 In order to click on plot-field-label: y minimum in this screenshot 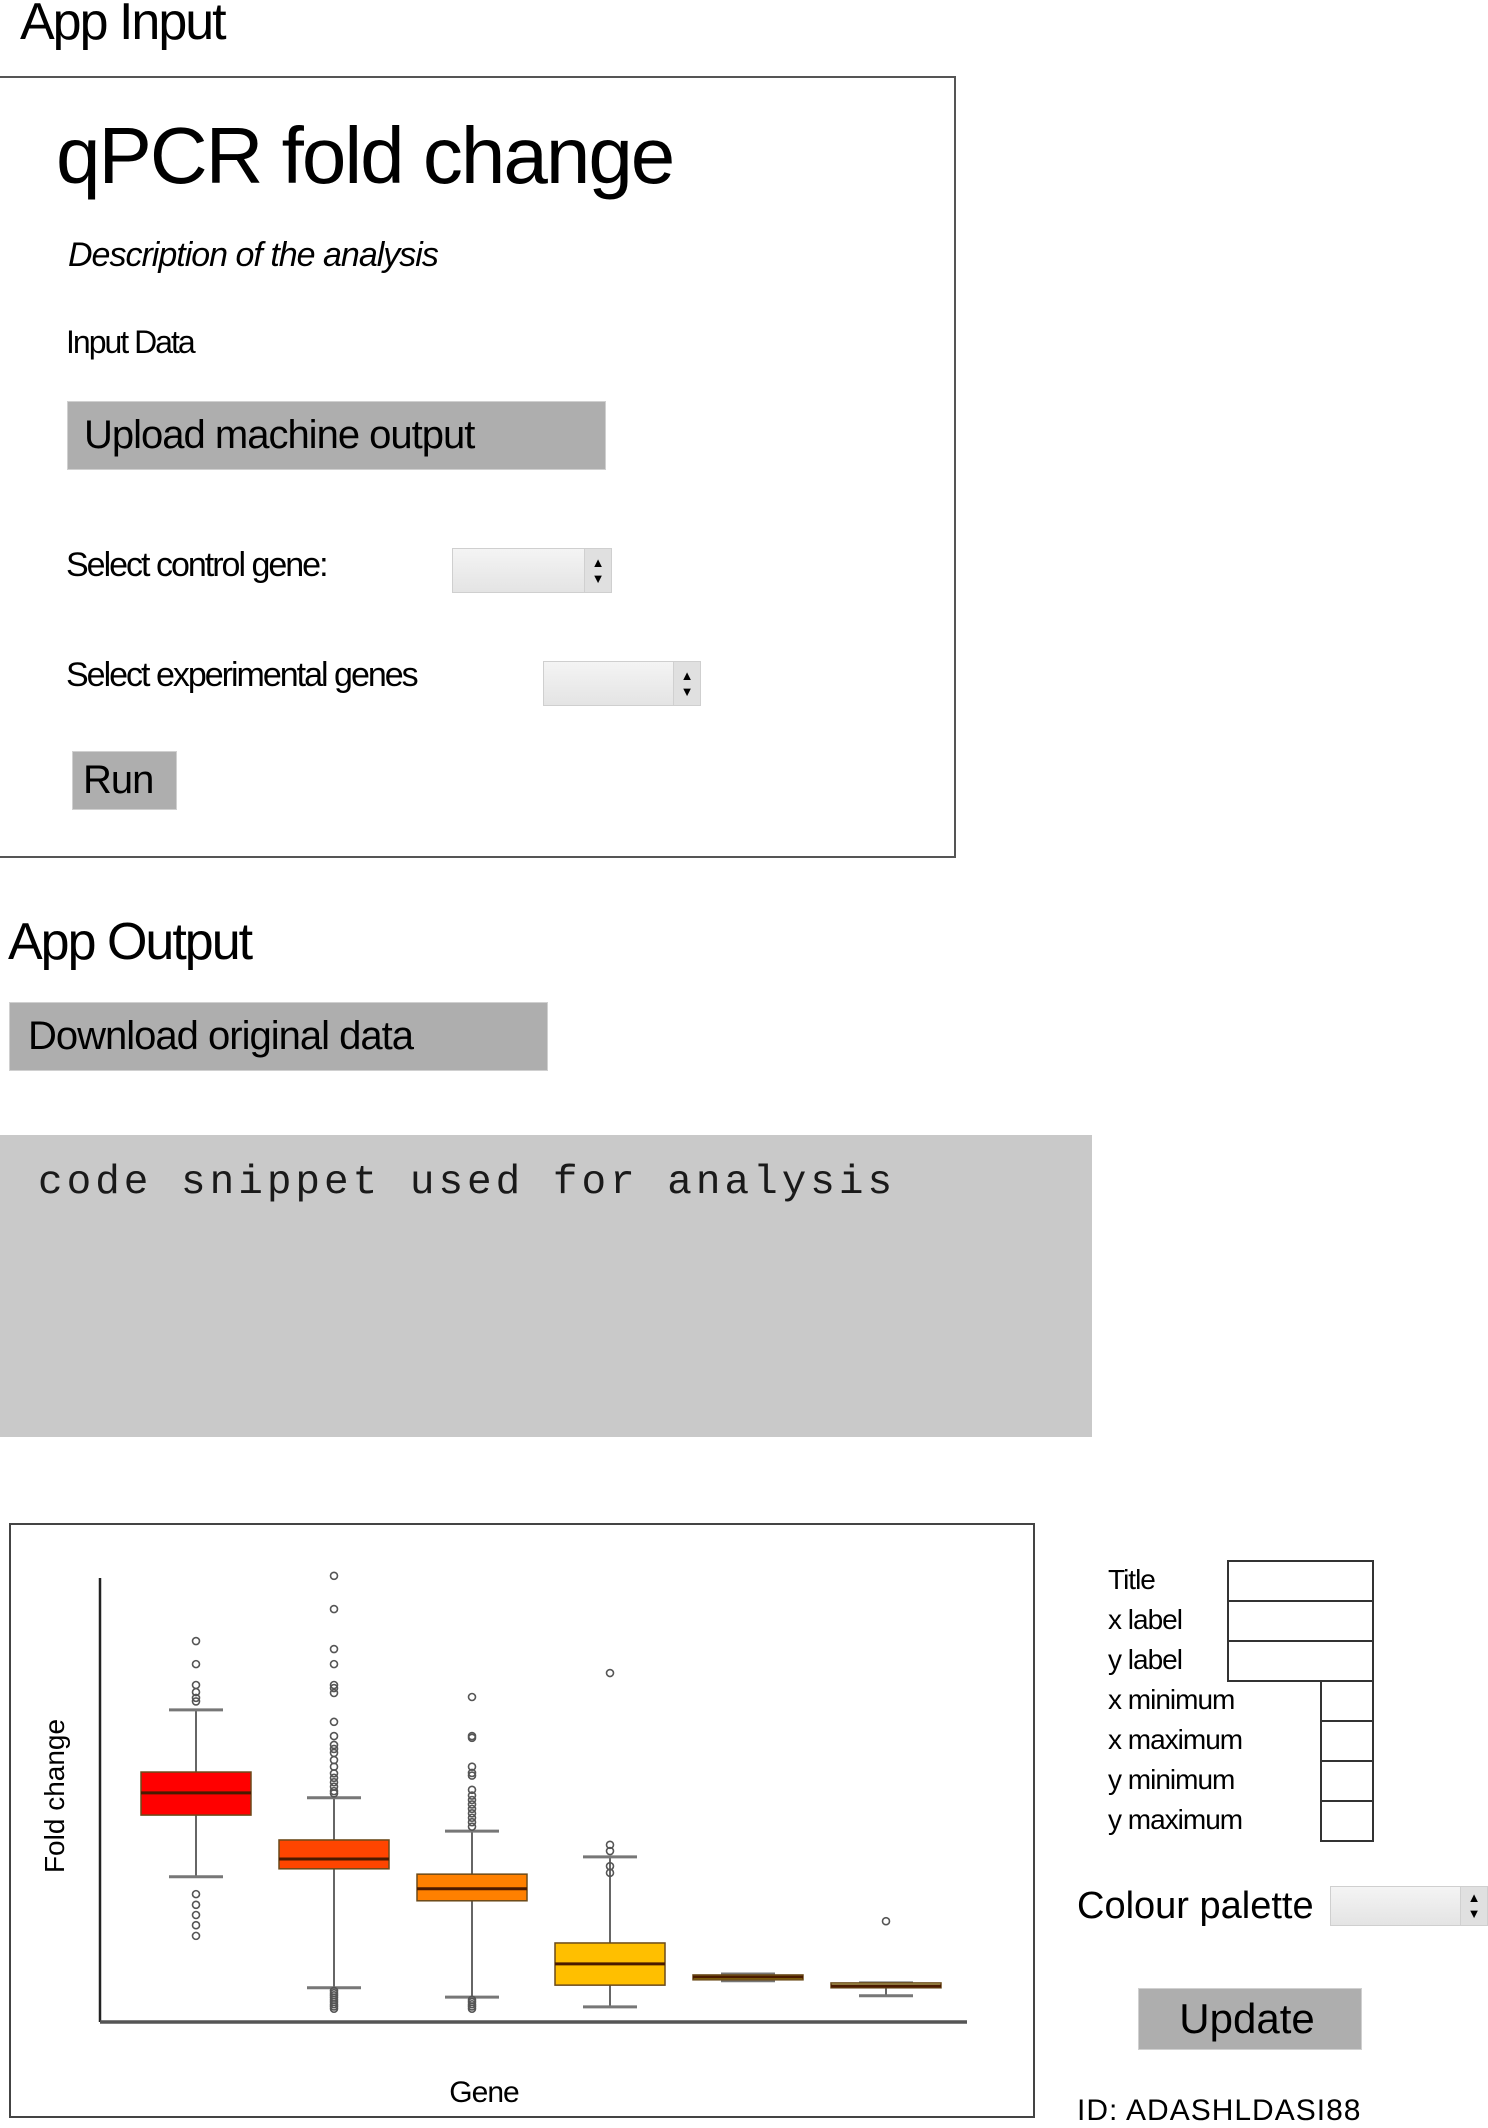, I will do `click(1171, 1779)`.